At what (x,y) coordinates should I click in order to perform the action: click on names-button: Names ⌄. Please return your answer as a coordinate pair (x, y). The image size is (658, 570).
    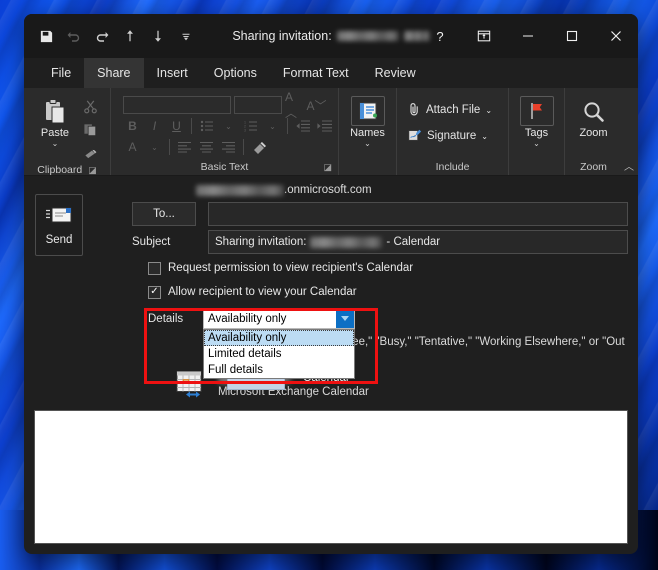
    Looking at the image, I should click on (367, 121).